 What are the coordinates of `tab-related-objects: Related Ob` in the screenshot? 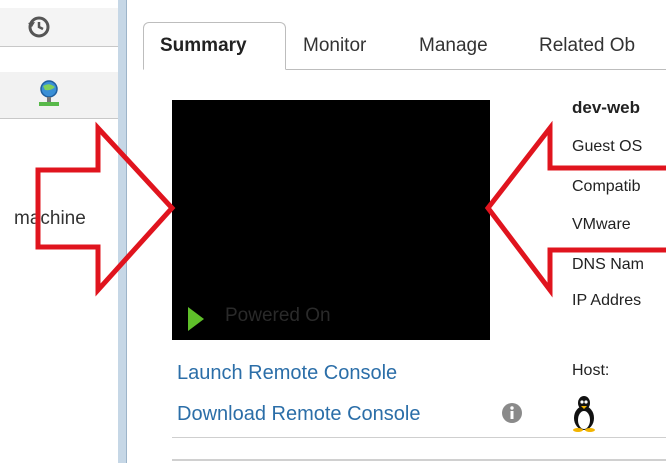 It's located at (587, 45).